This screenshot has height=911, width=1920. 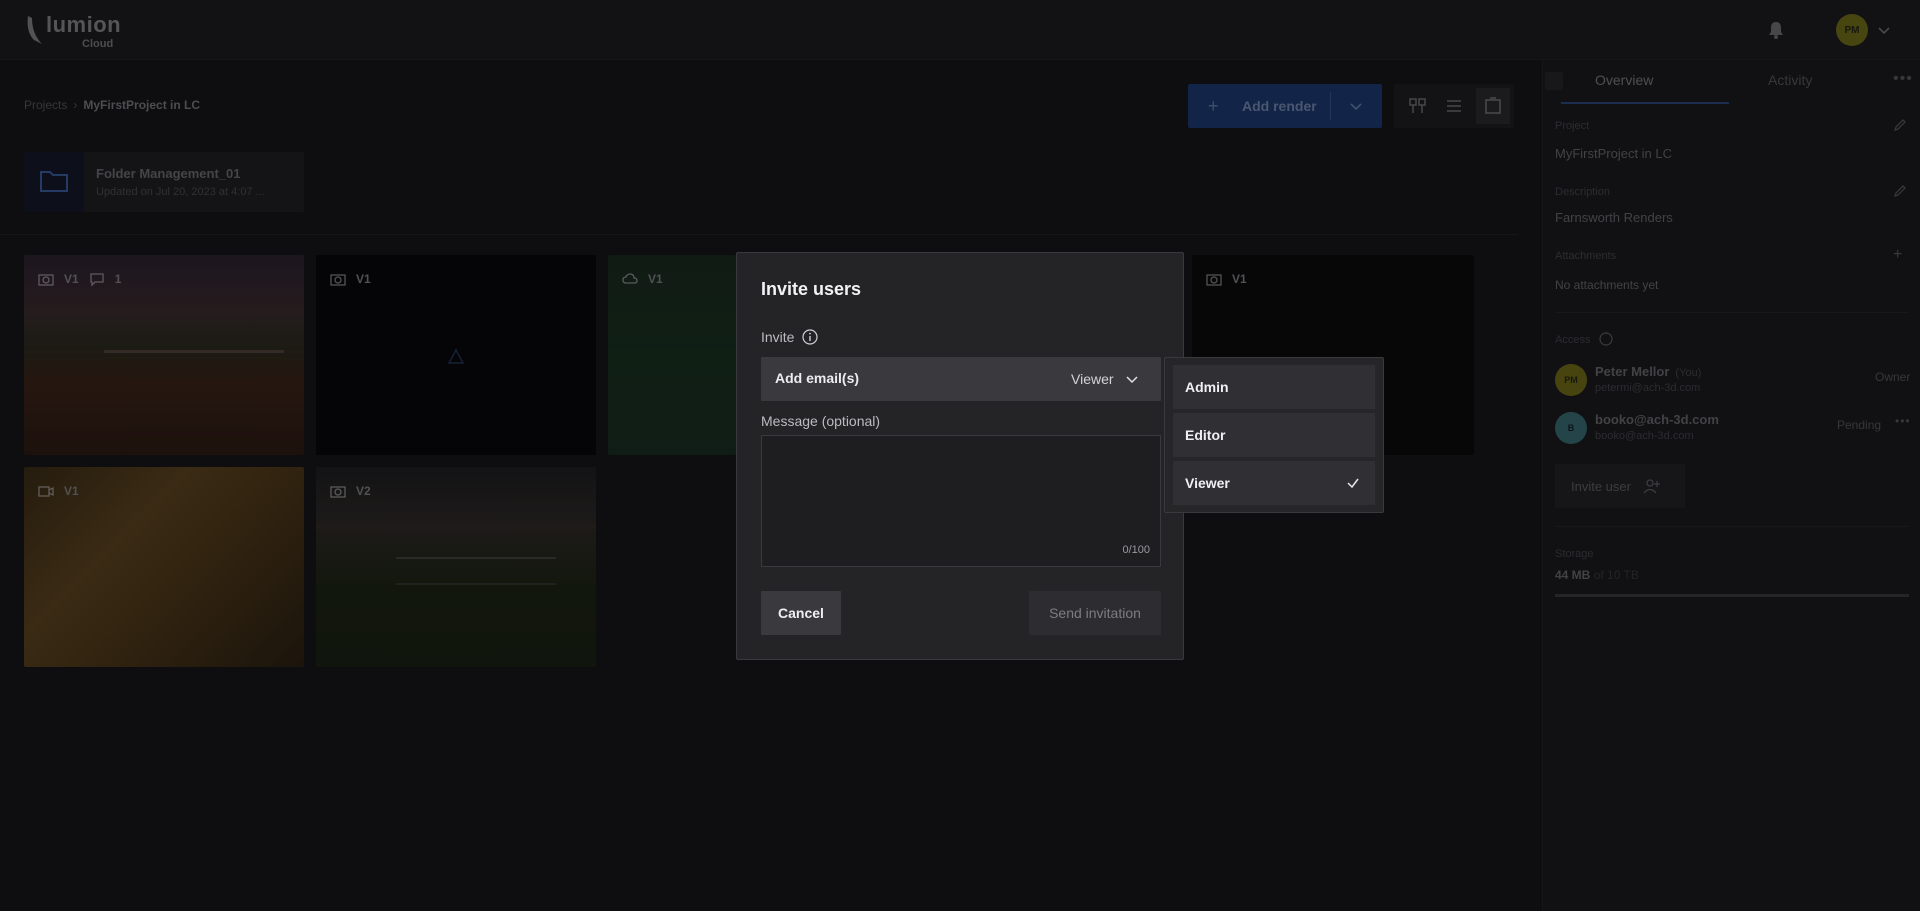 I want to click on checkmark-icon, so click(x=1353, y=483).